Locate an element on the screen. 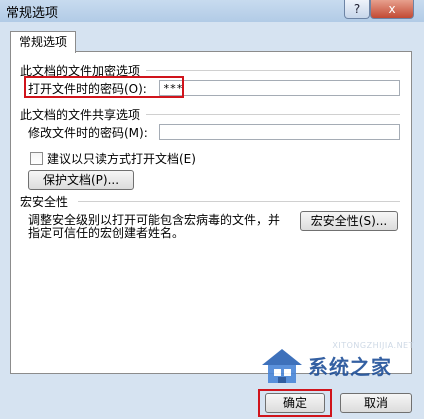 The image size is (424, 419). house-logo-icon is located at coordinates (282, 366).